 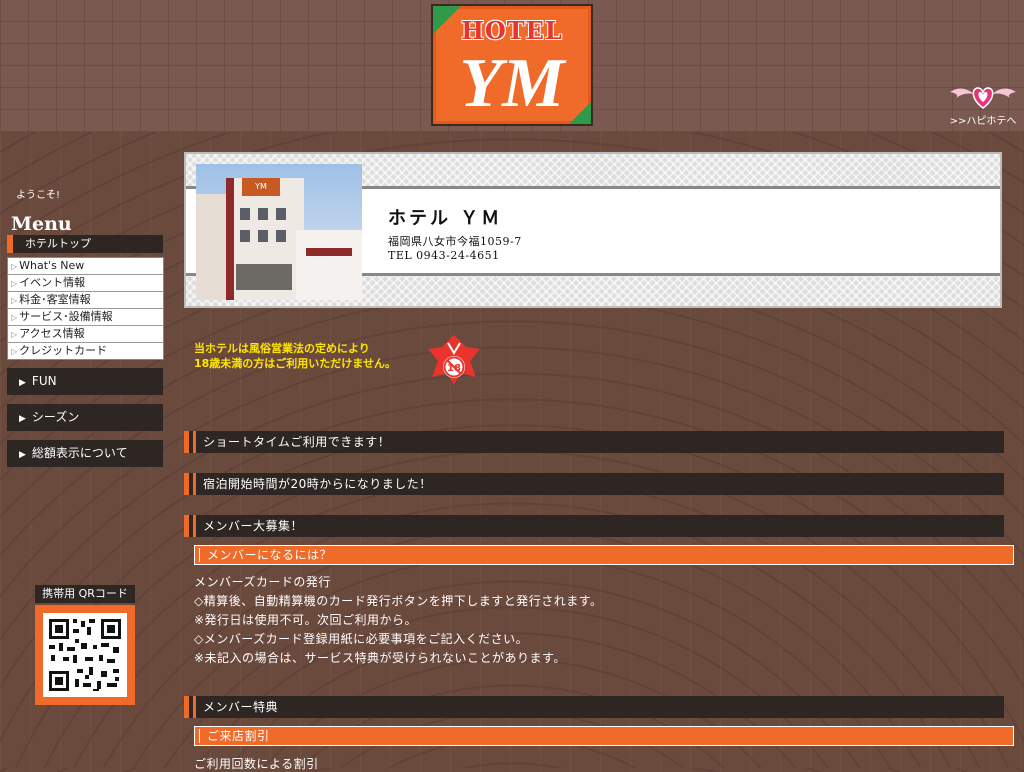 I want to click on visit-discount-description: ご利用回数による割引, so click(x=256, y=764).